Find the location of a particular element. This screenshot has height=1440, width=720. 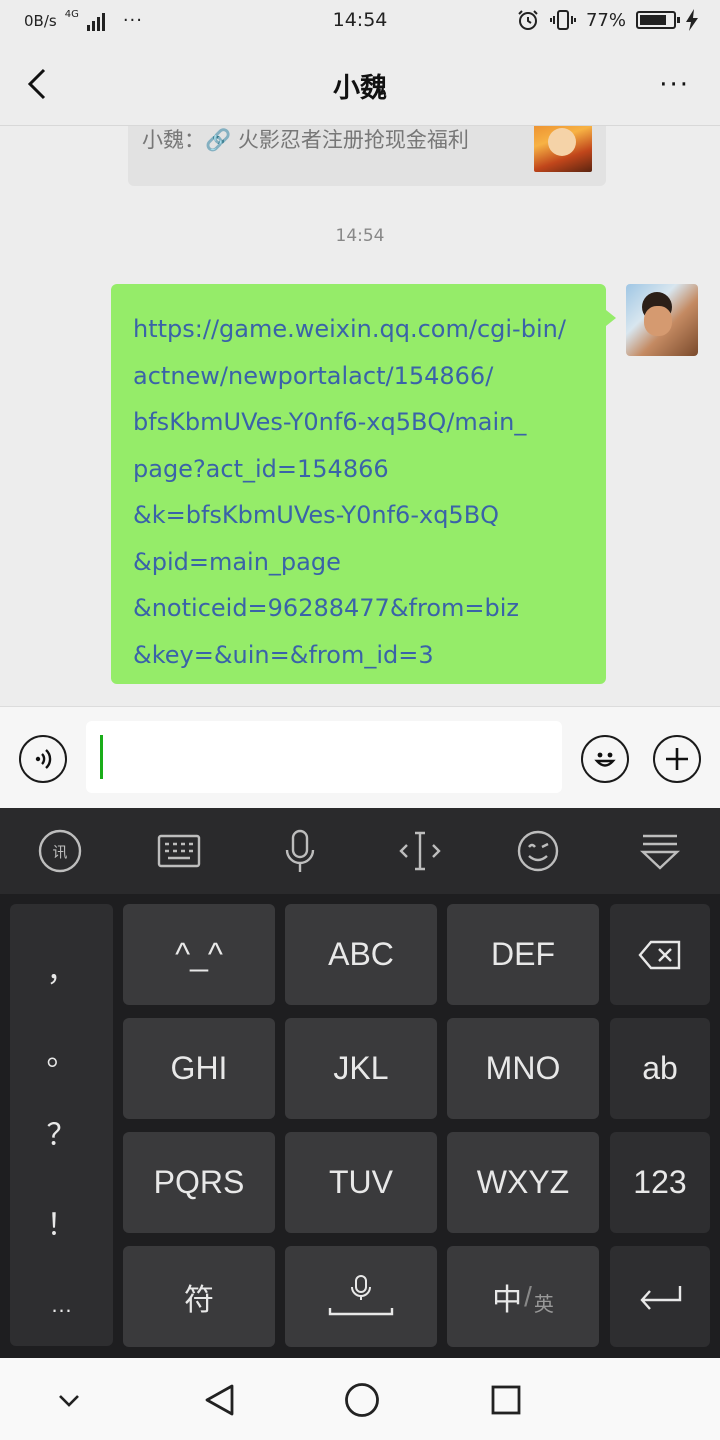

system-nav-bar is located at coordinates (360, 1399).